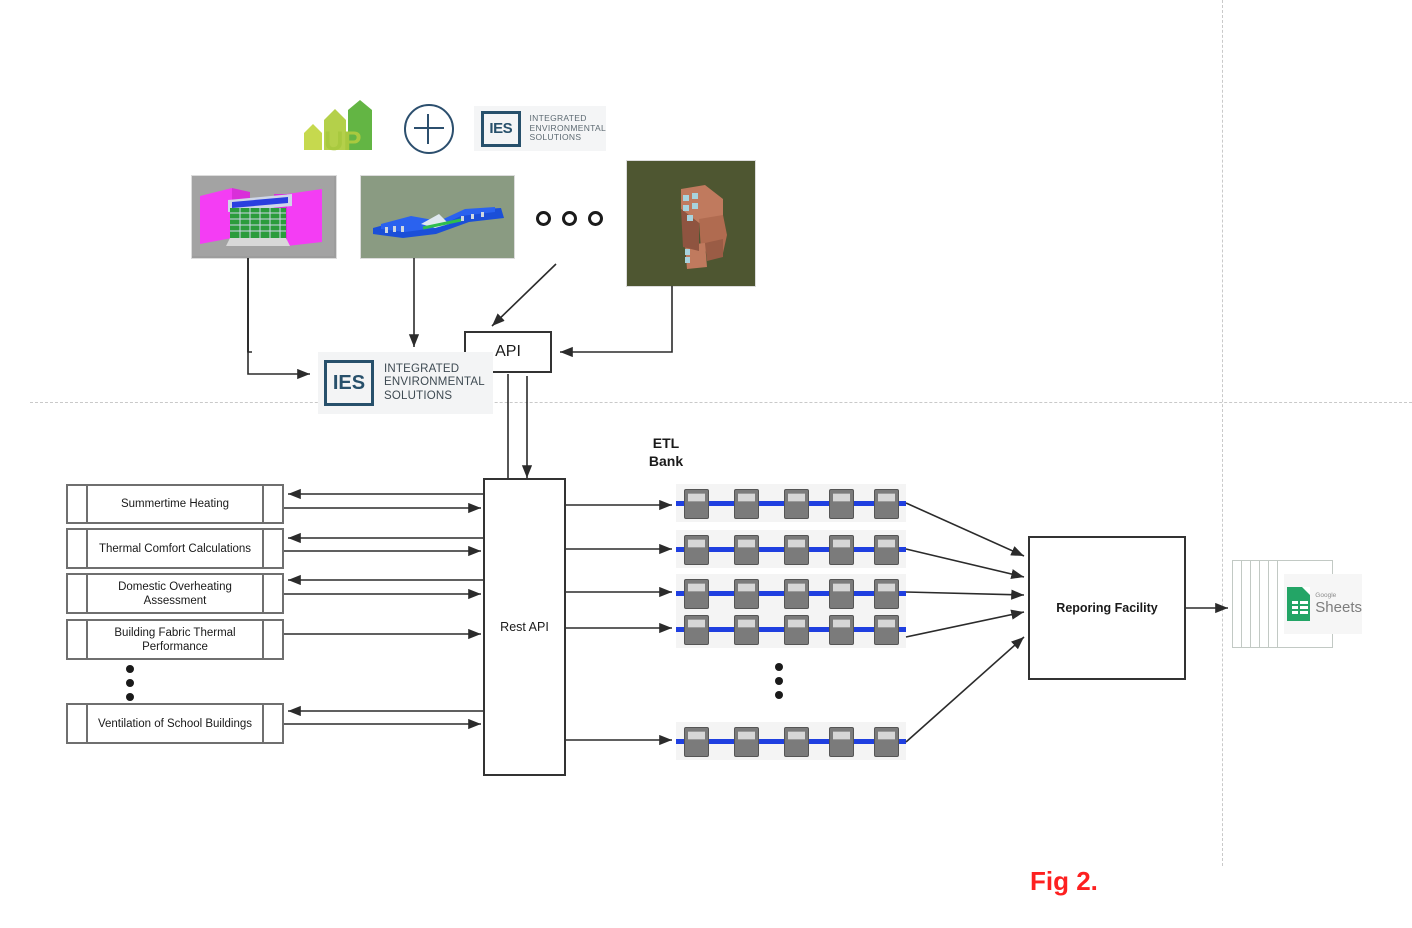  Describe the element at coordinates (437, 217) in the screenshot. I see `thumbnail-blue-campus-model` at that location.